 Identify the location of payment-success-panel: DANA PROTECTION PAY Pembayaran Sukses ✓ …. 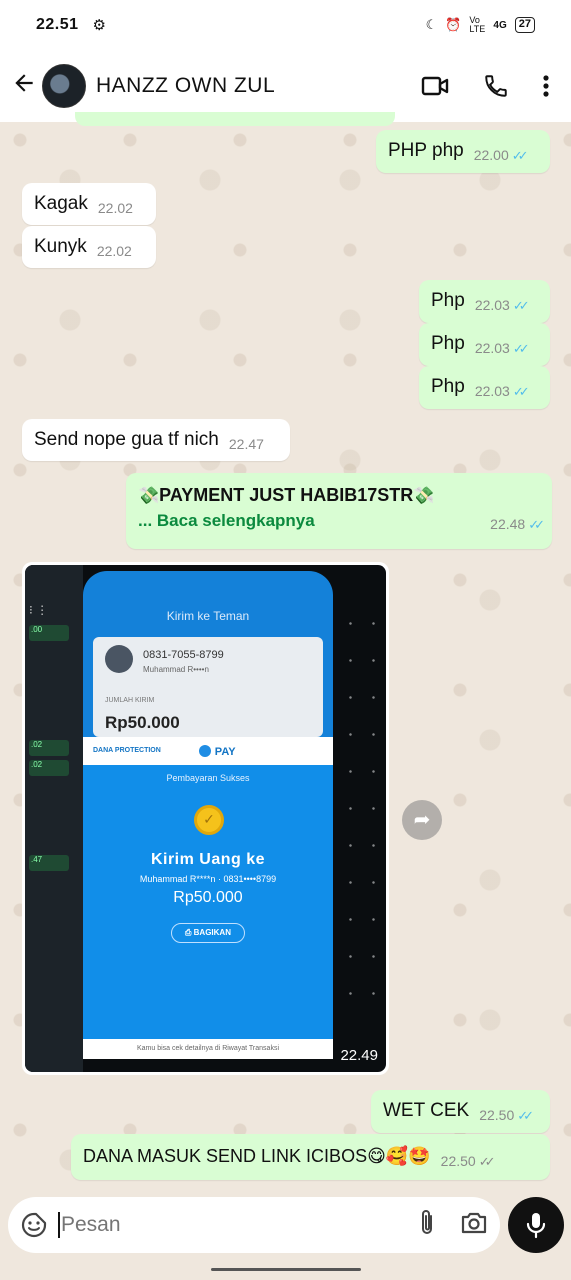
(208, 898).